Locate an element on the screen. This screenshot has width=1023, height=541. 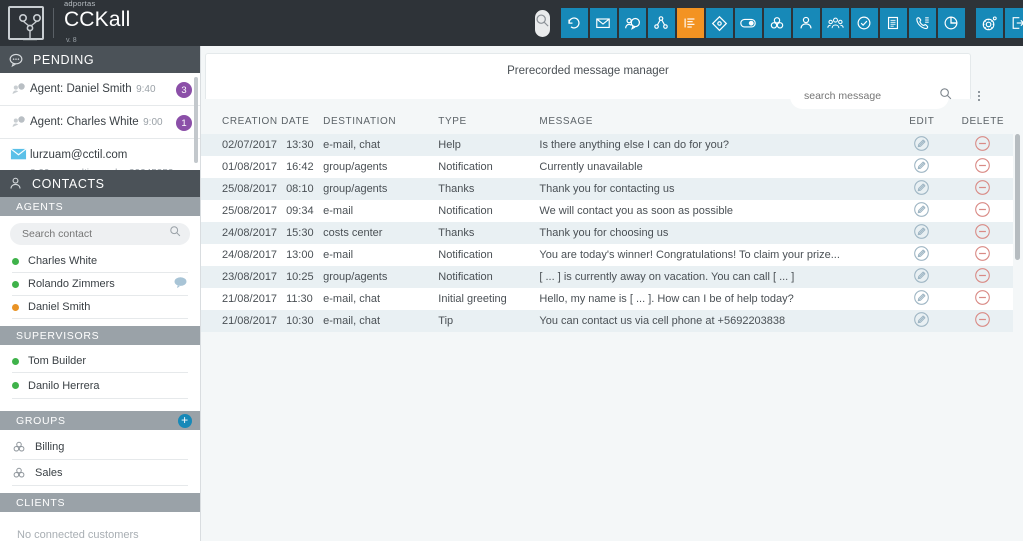
kebab-menu-icon is located at coordinates (979, 96).